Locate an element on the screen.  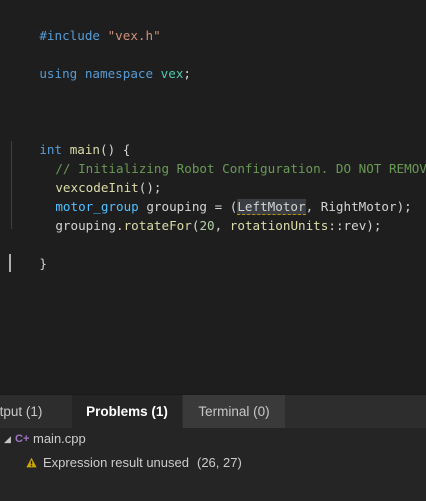
code-line-1: #include "vex.h" is located at coordinates (84, 25).